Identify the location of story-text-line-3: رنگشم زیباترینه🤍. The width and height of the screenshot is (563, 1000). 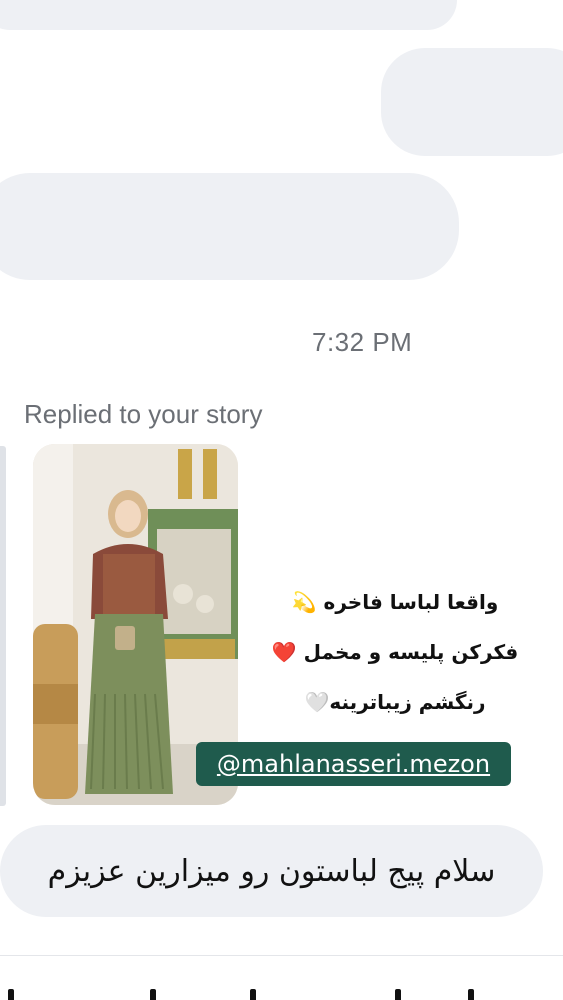
(395, 702).